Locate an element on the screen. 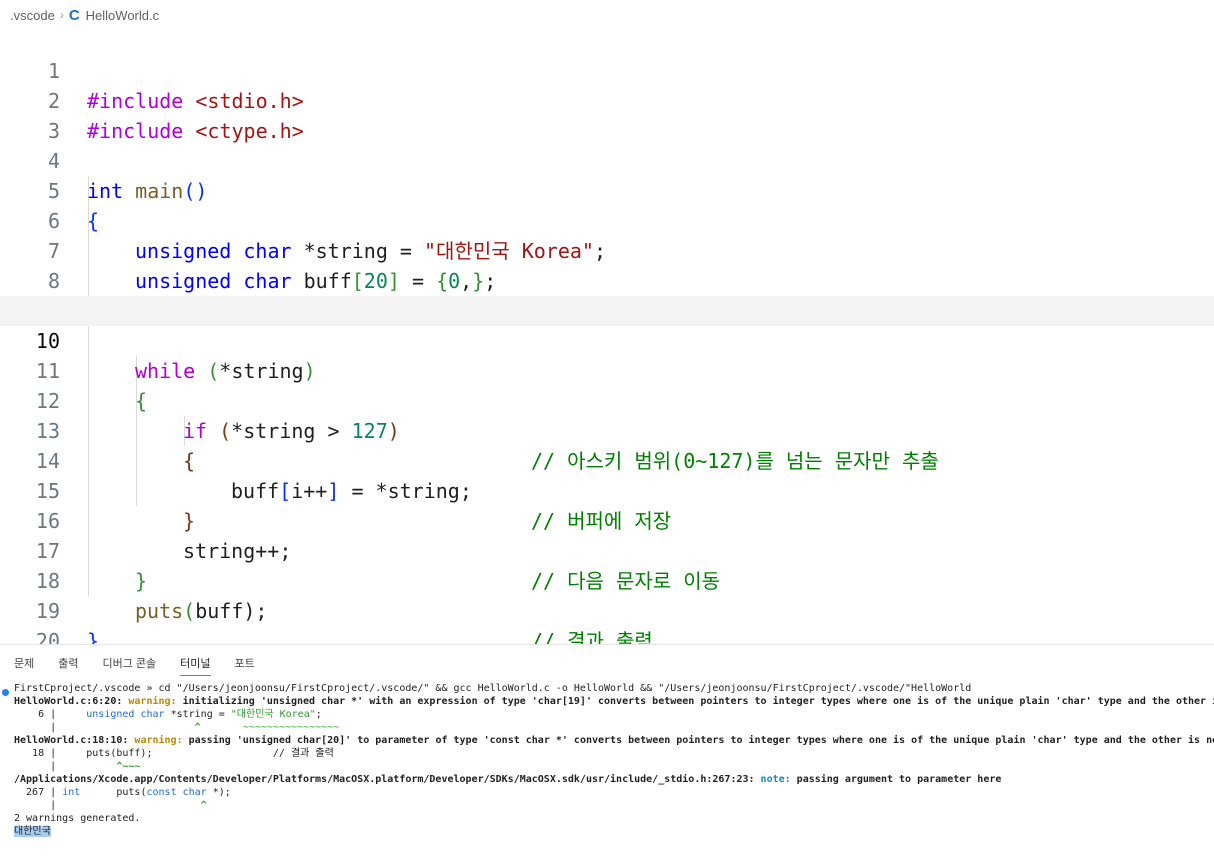 The height and width of the screenshot is (864, 1214). terminal-caret-line: | ^~~~ is located at coordinates (77, 766).